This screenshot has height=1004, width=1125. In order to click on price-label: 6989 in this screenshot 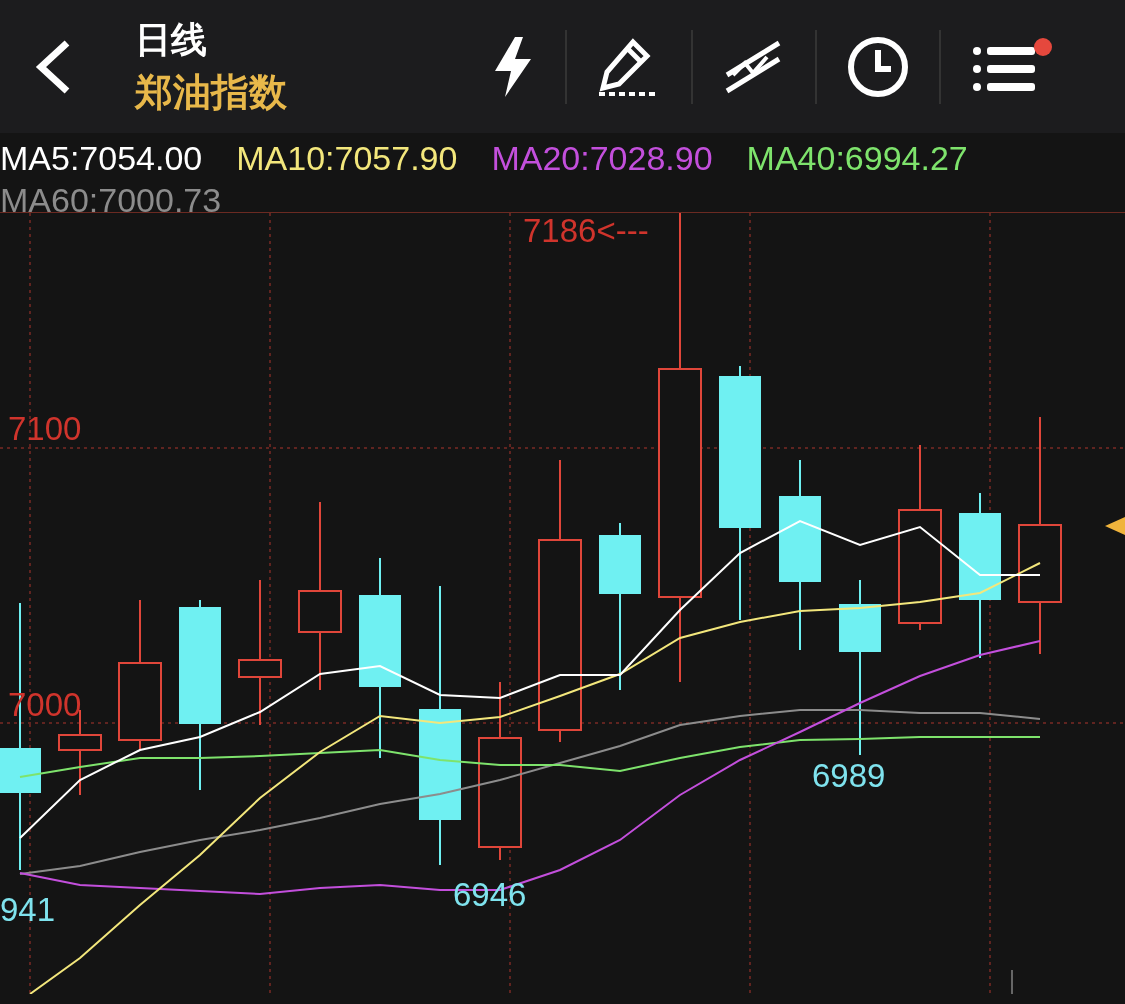, I will do `click(849, 776)`.